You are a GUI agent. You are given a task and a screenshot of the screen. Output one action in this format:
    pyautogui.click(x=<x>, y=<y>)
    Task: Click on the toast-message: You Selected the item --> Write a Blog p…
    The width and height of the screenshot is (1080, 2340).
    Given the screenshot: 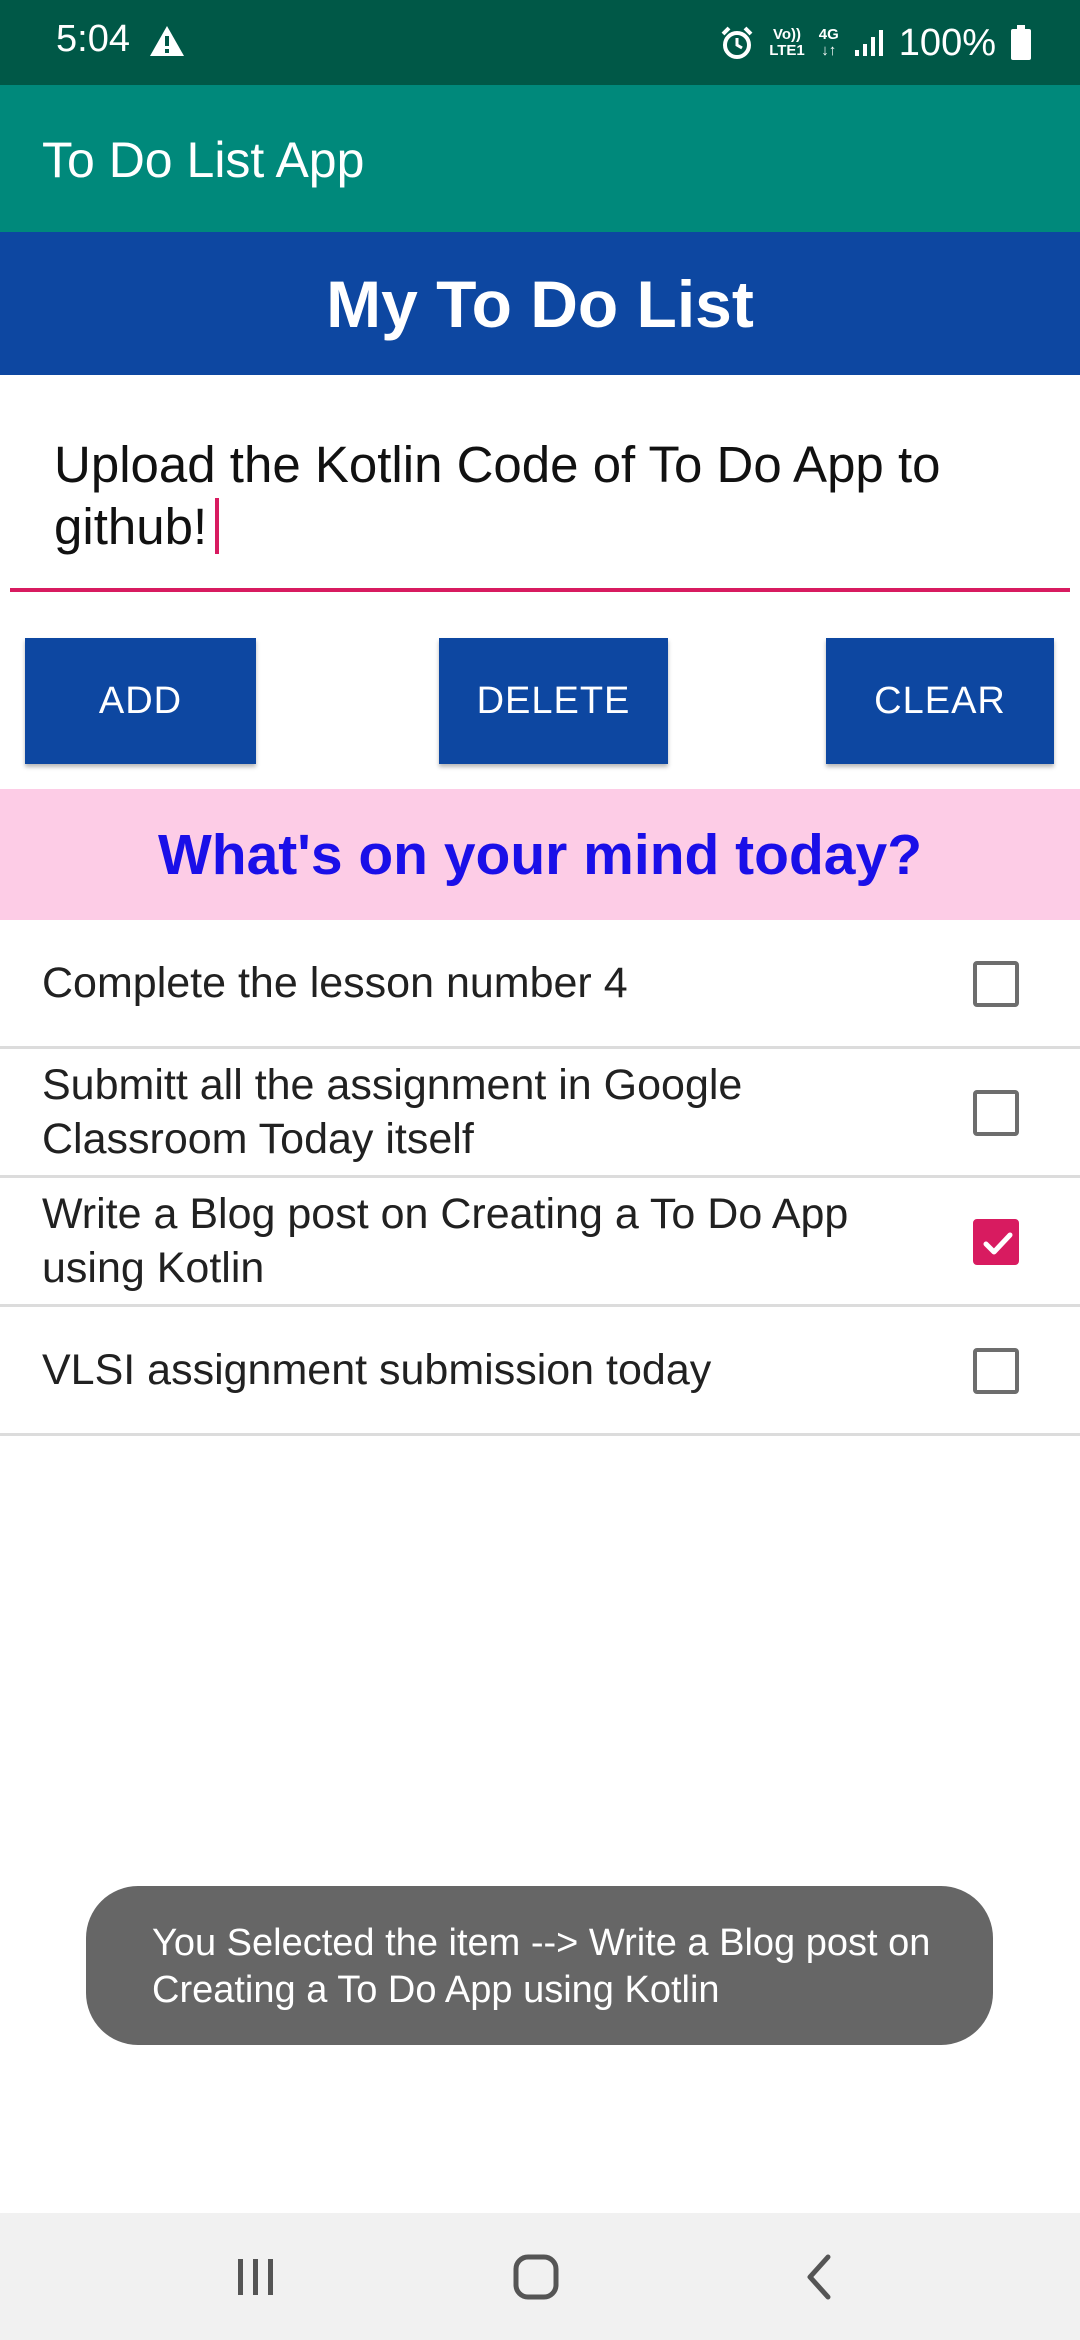 What is the action you would take?
    pyautogui.click(x=539, y=1965)
    